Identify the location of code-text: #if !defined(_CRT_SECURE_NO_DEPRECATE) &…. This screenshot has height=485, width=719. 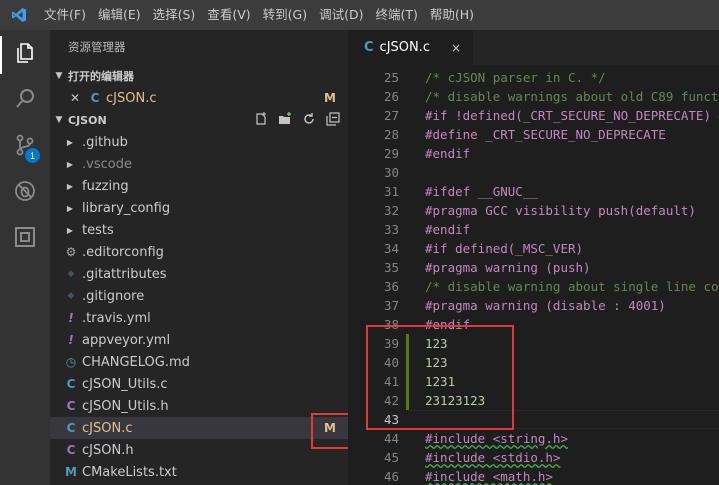
(572, 115).